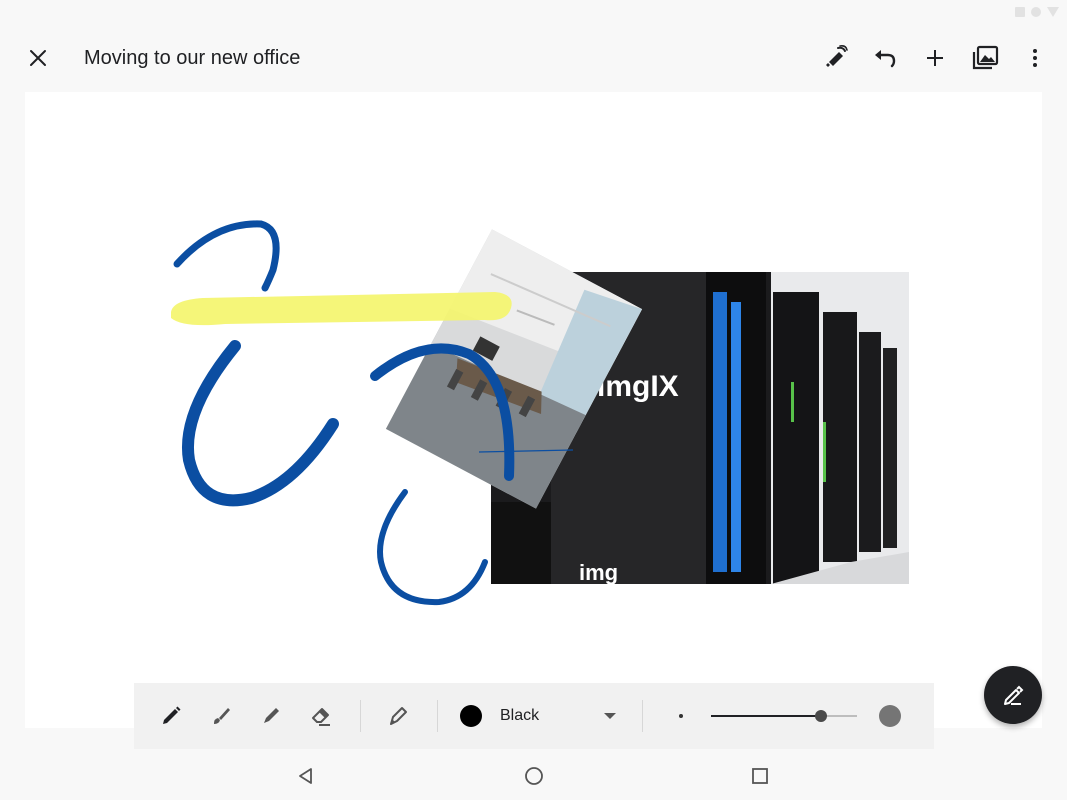 This screenshot has width=1067, height=800. I want to click on eraser-icon, so click(321, 717).